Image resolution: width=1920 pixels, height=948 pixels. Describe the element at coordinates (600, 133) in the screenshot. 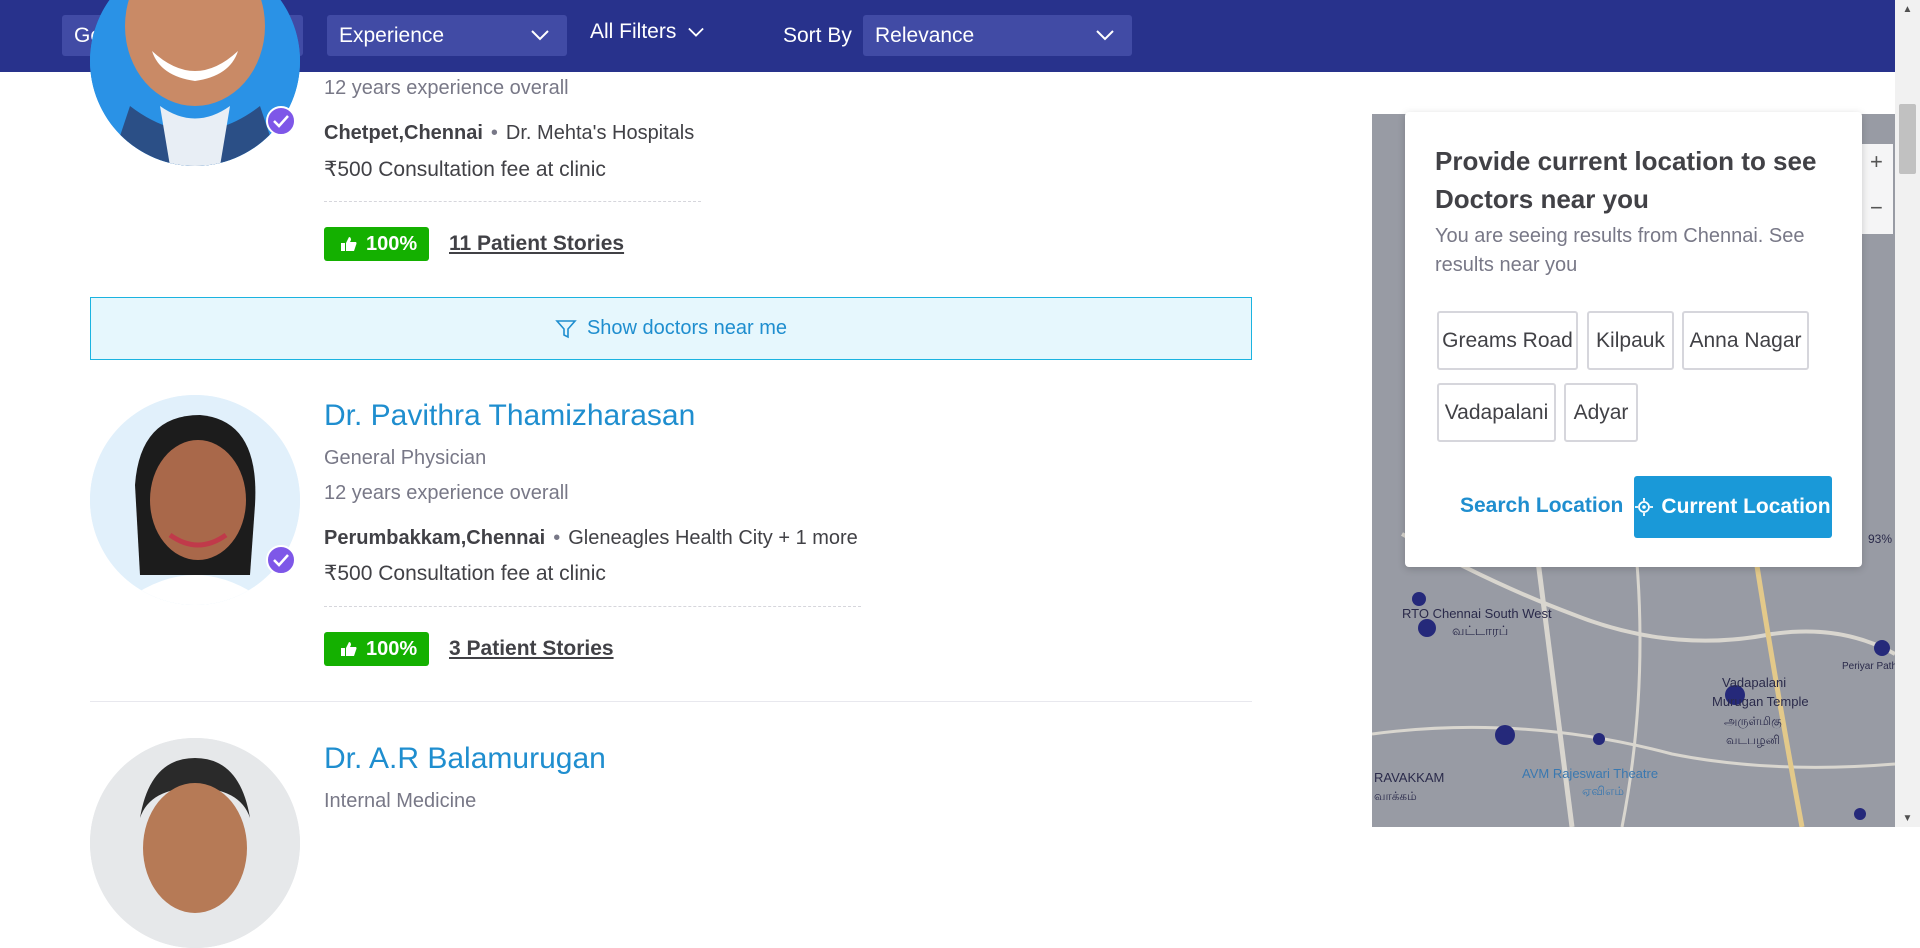

I see `doctor-clinic: Dr. Mehta's Hospitals` at that location.